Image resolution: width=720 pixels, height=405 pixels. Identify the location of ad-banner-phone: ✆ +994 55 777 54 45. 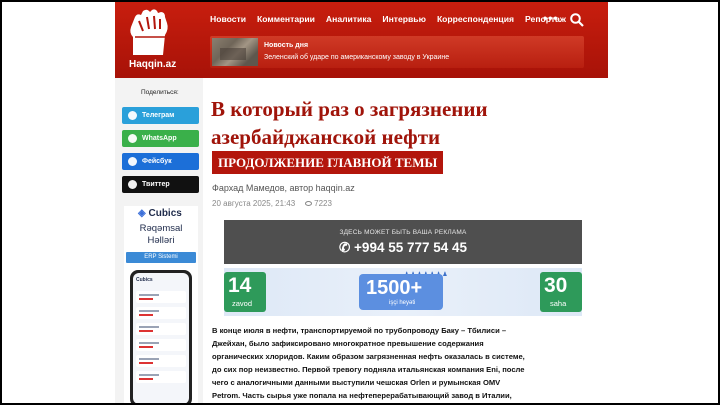
(403, 248).